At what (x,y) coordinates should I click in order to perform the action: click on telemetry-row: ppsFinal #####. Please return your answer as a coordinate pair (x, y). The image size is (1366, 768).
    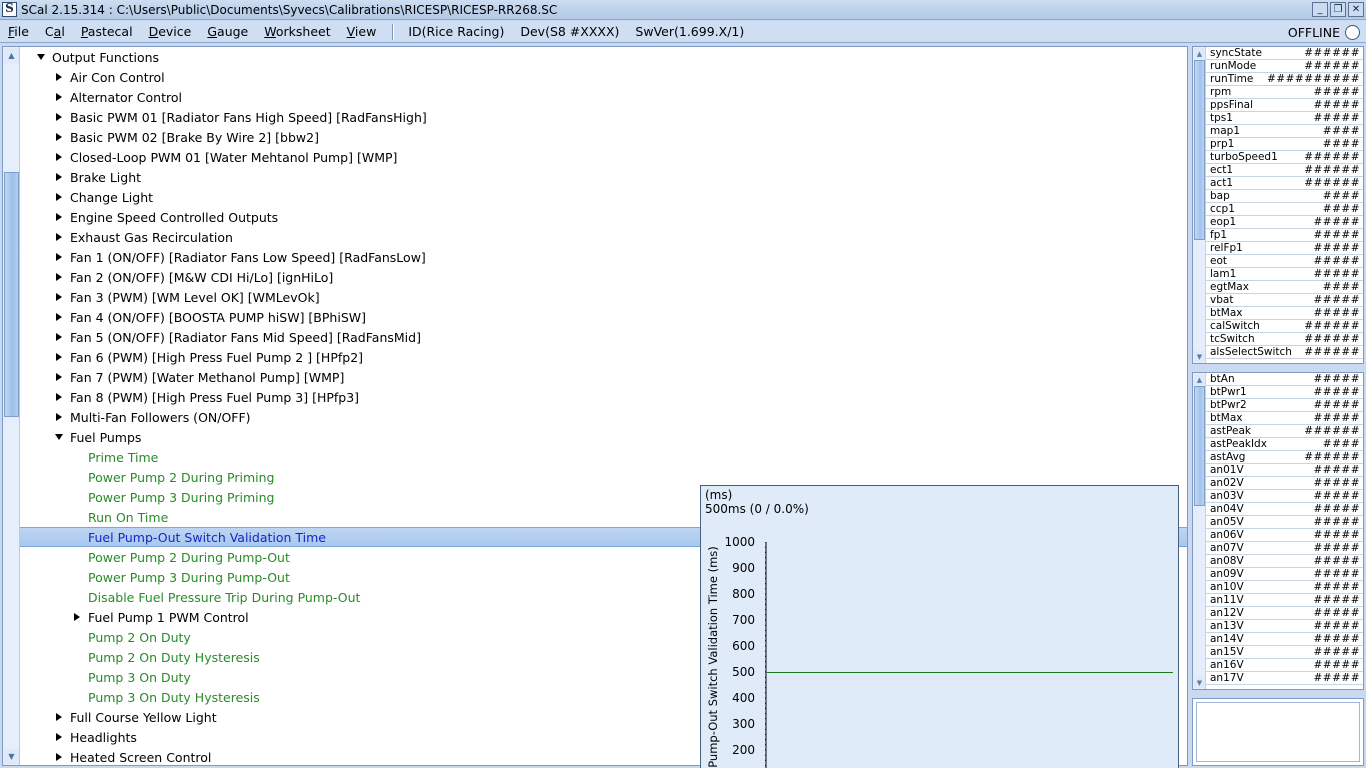
    Looking at the image, I should click on (1284, 105).